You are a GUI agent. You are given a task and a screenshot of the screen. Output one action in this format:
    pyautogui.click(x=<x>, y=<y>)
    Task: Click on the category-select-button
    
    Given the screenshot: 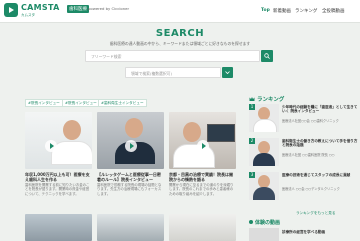 What is the action you would take?
    pyautogui.click(x=227, y=72)
    